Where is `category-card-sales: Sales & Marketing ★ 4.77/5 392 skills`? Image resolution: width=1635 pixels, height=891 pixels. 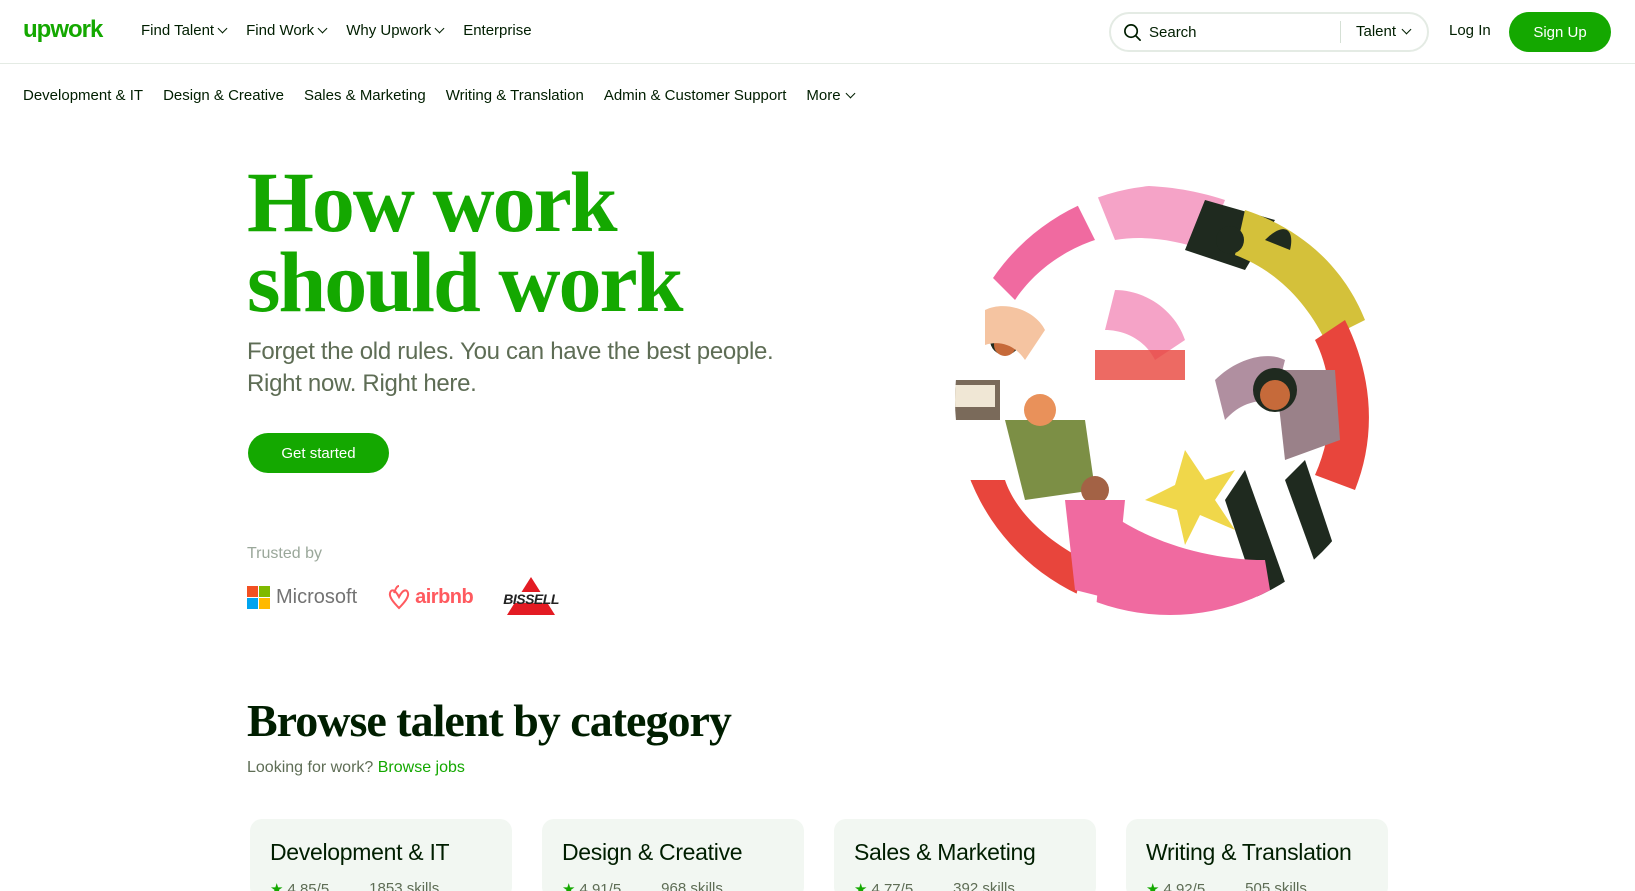 category-card-sales: Sales & Marketing ★ 4.77/5 392 skills is located at coordinates (965, 855).